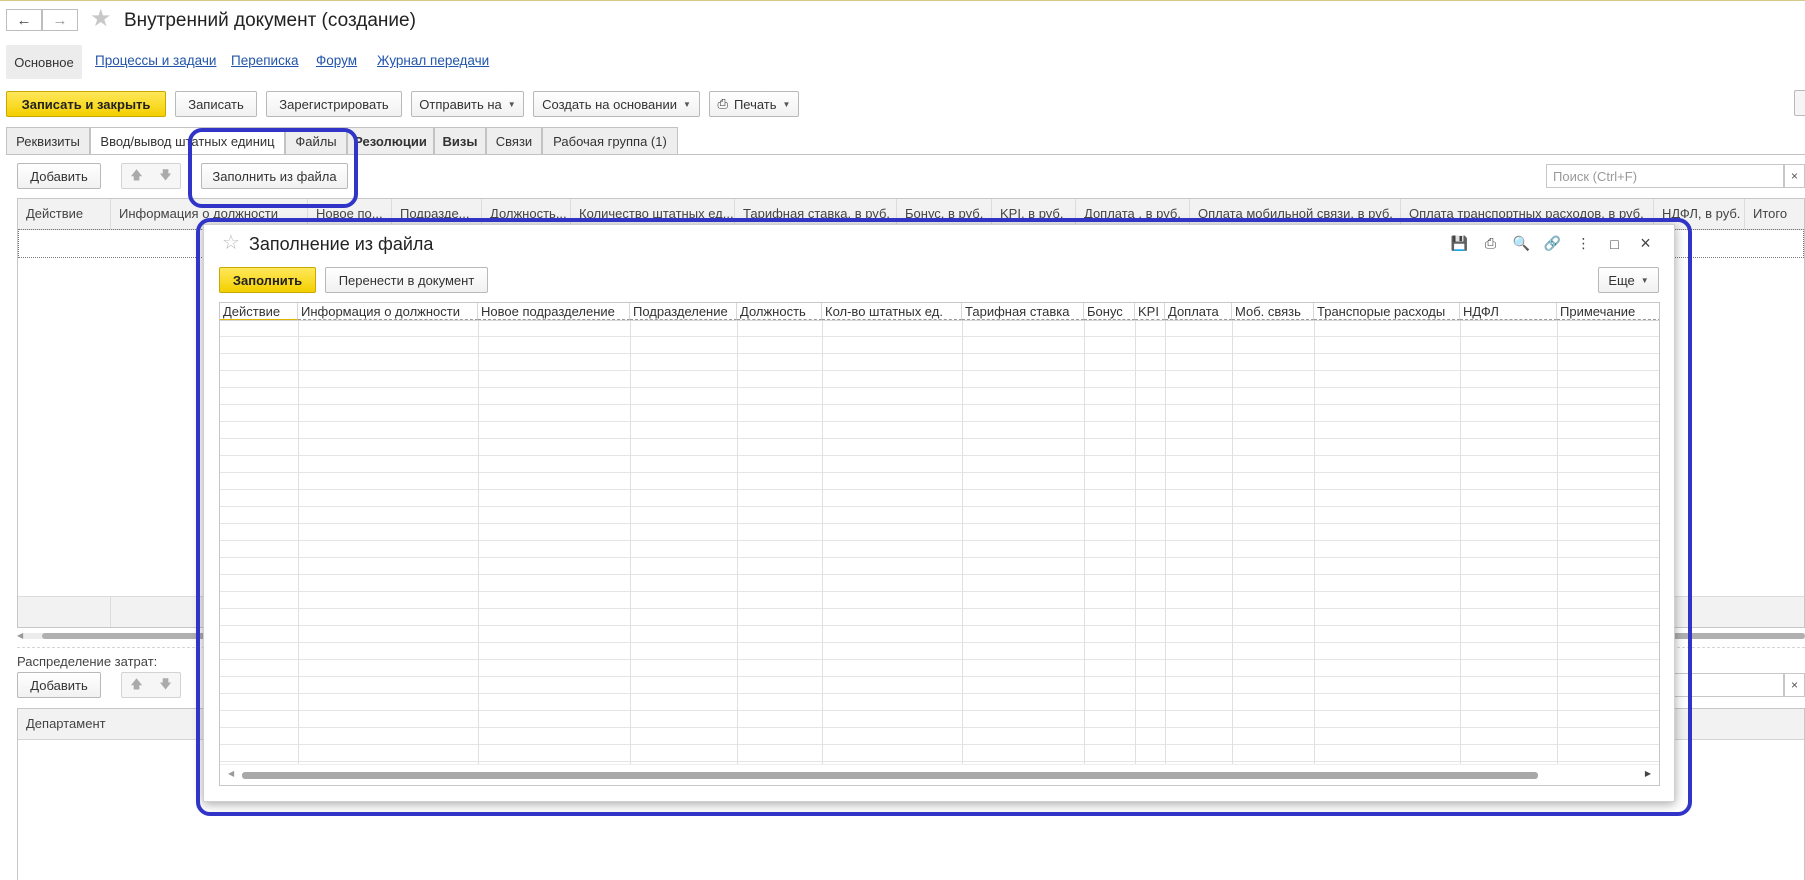  Describe the element at coordinates (683, 311) in the screenshot. I see `column-header: Подразделение` at that location.